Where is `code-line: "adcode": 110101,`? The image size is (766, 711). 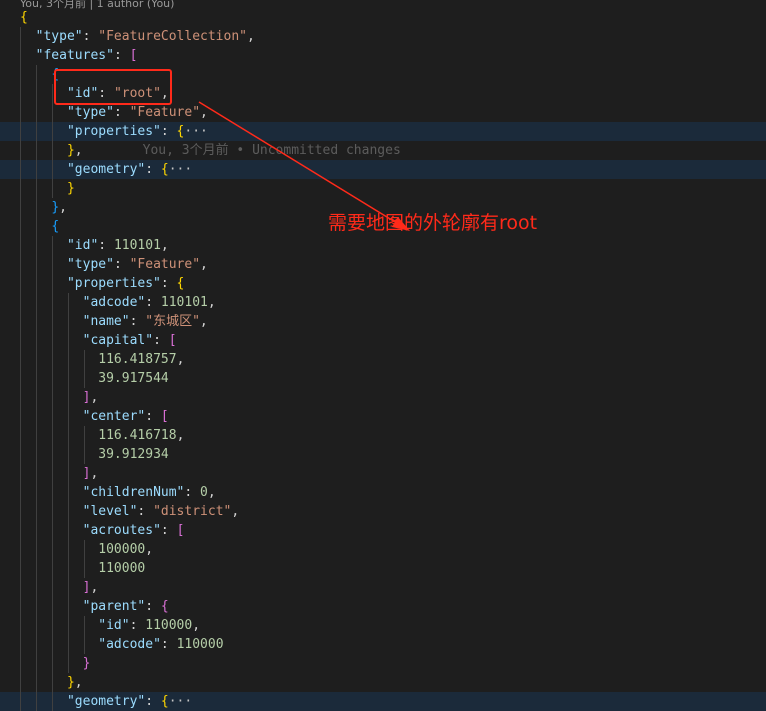 code-line: "adcode": 110101, is located at coordinates (393, 302).